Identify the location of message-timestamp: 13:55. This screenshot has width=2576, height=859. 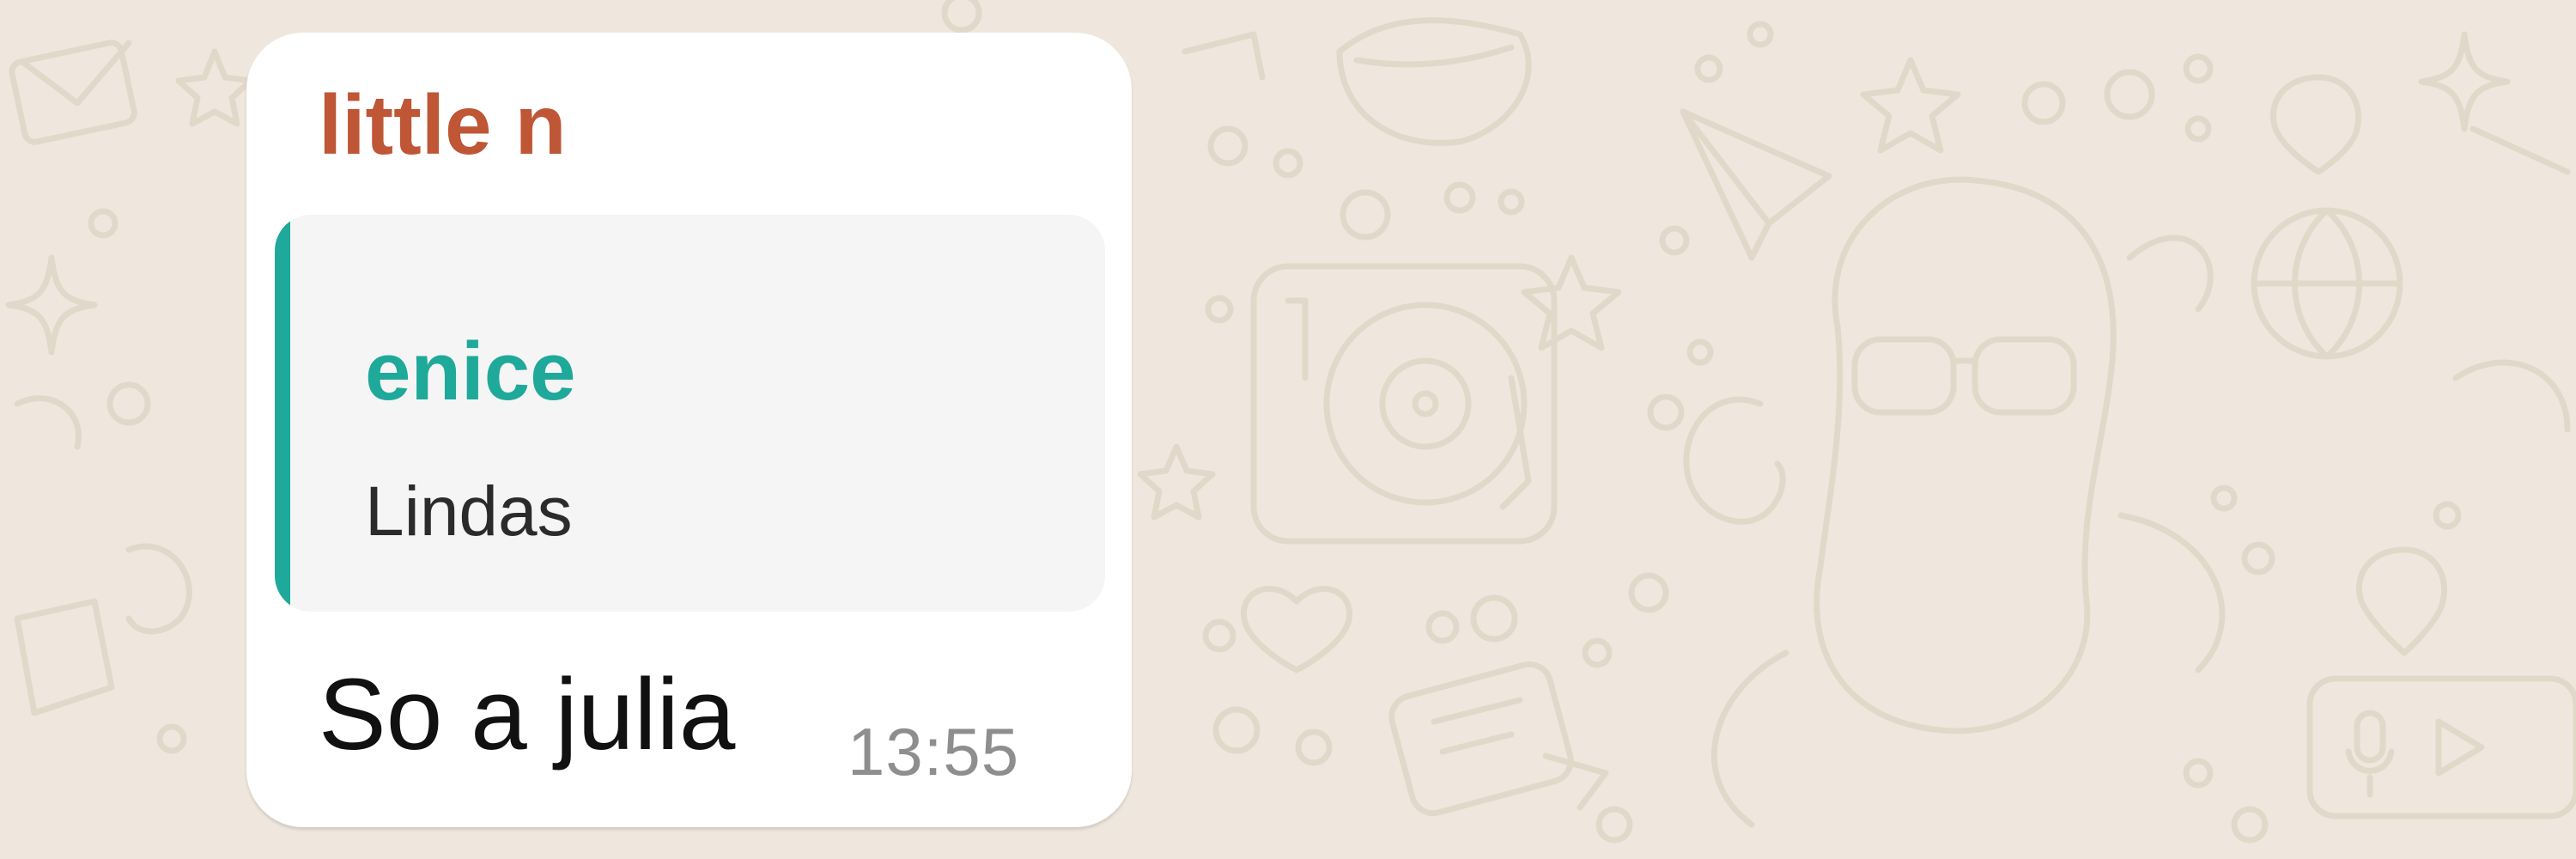
(934, 751).